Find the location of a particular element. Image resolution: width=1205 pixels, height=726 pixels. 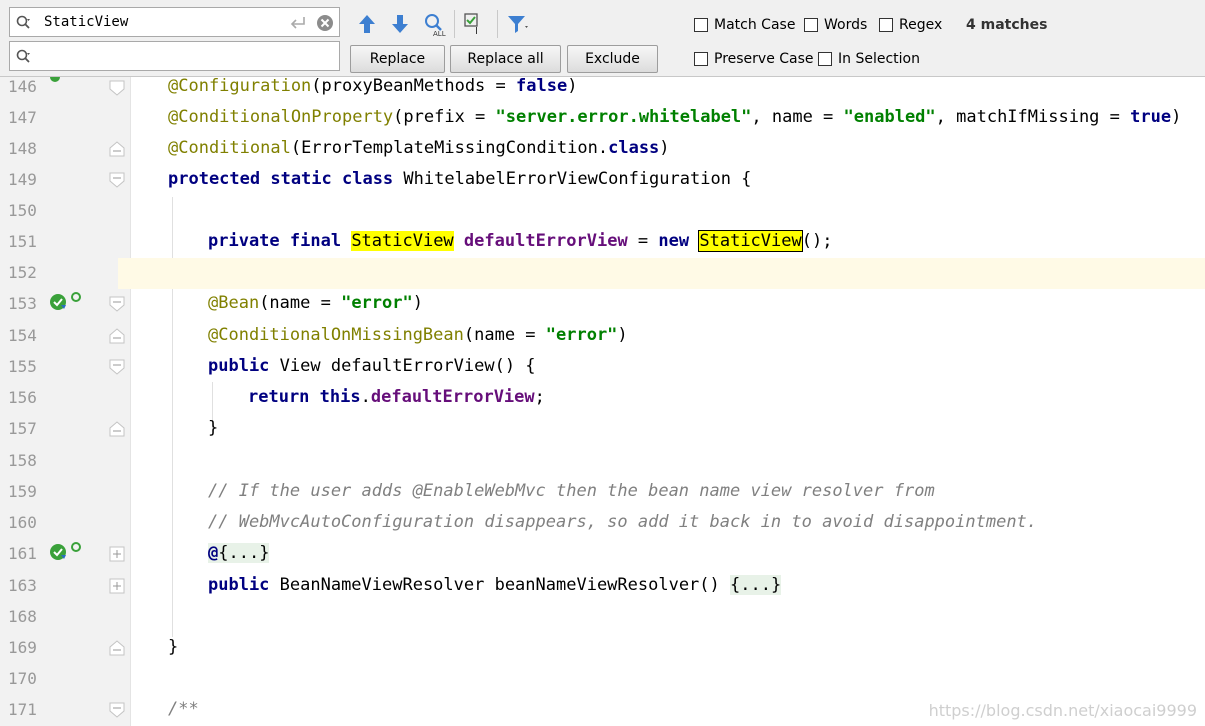

code-line-168: 168 is located at coordinates (602, 617).